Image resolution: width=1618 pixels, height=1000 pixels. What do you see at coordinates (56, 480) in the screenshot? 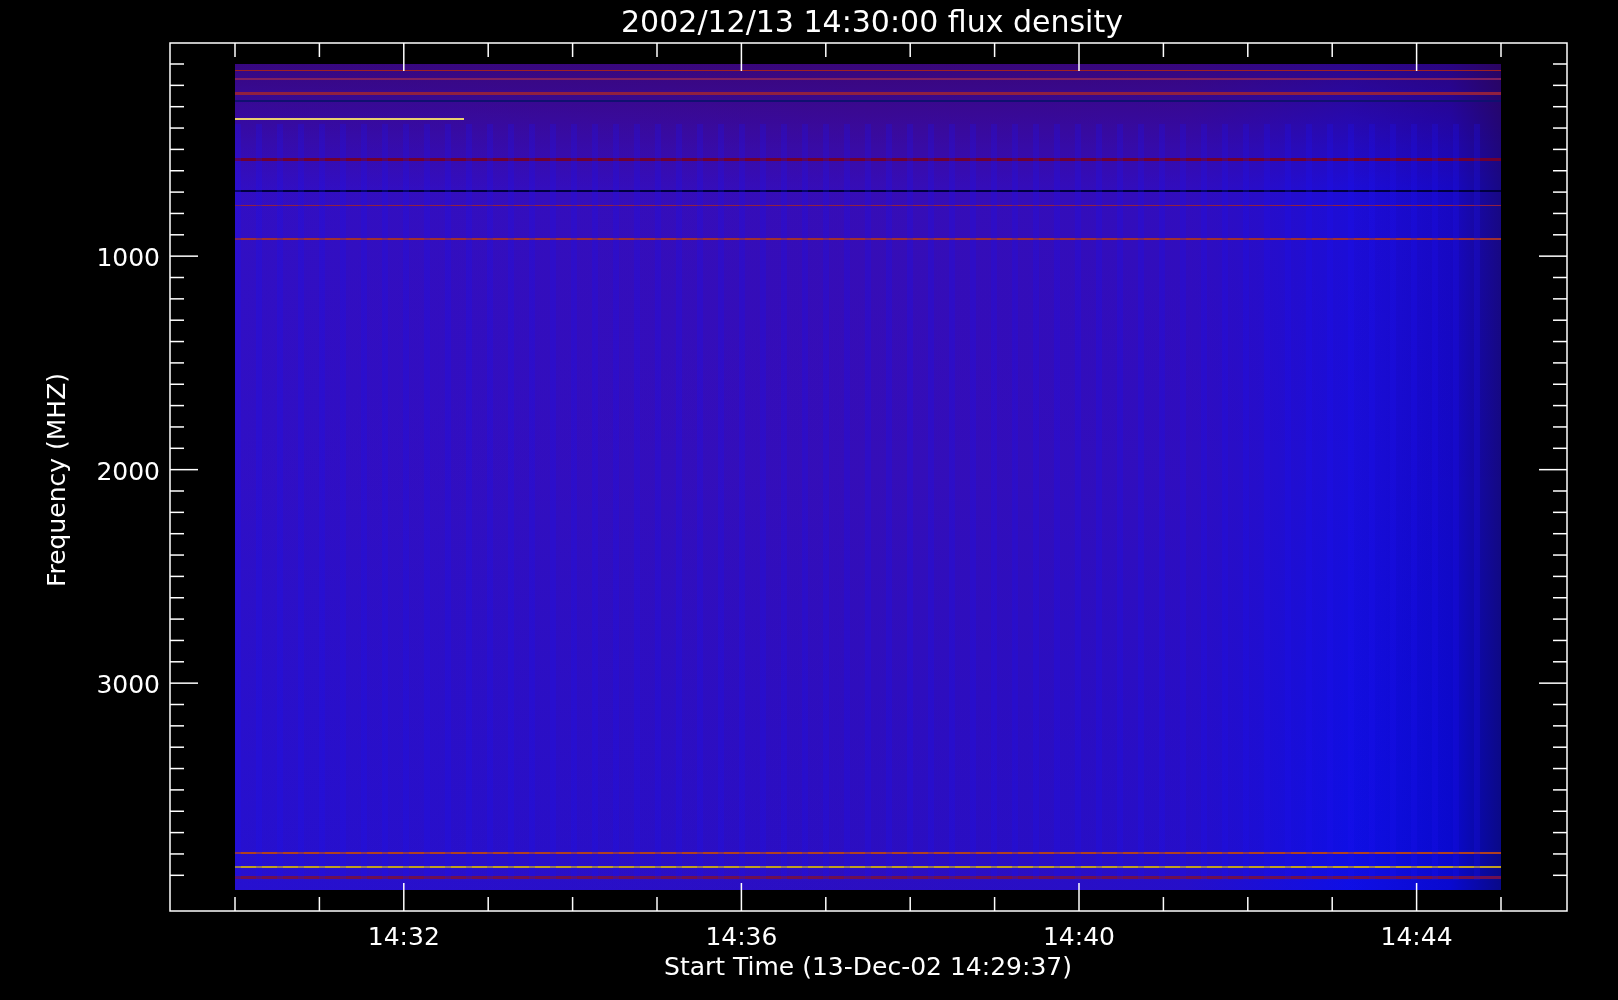
I see `y-axis-title: Frequency (MHZ)` at bounding box center [56, 480].